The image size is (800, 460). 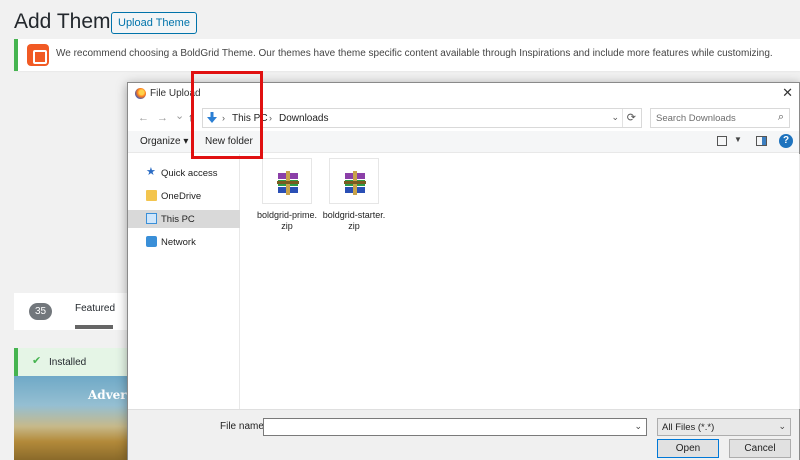 What do you see at coordinates (354, 220) in the screenshot?
I see `file-name: boldgrid-starter.zip` at bounding box center [354, 220].